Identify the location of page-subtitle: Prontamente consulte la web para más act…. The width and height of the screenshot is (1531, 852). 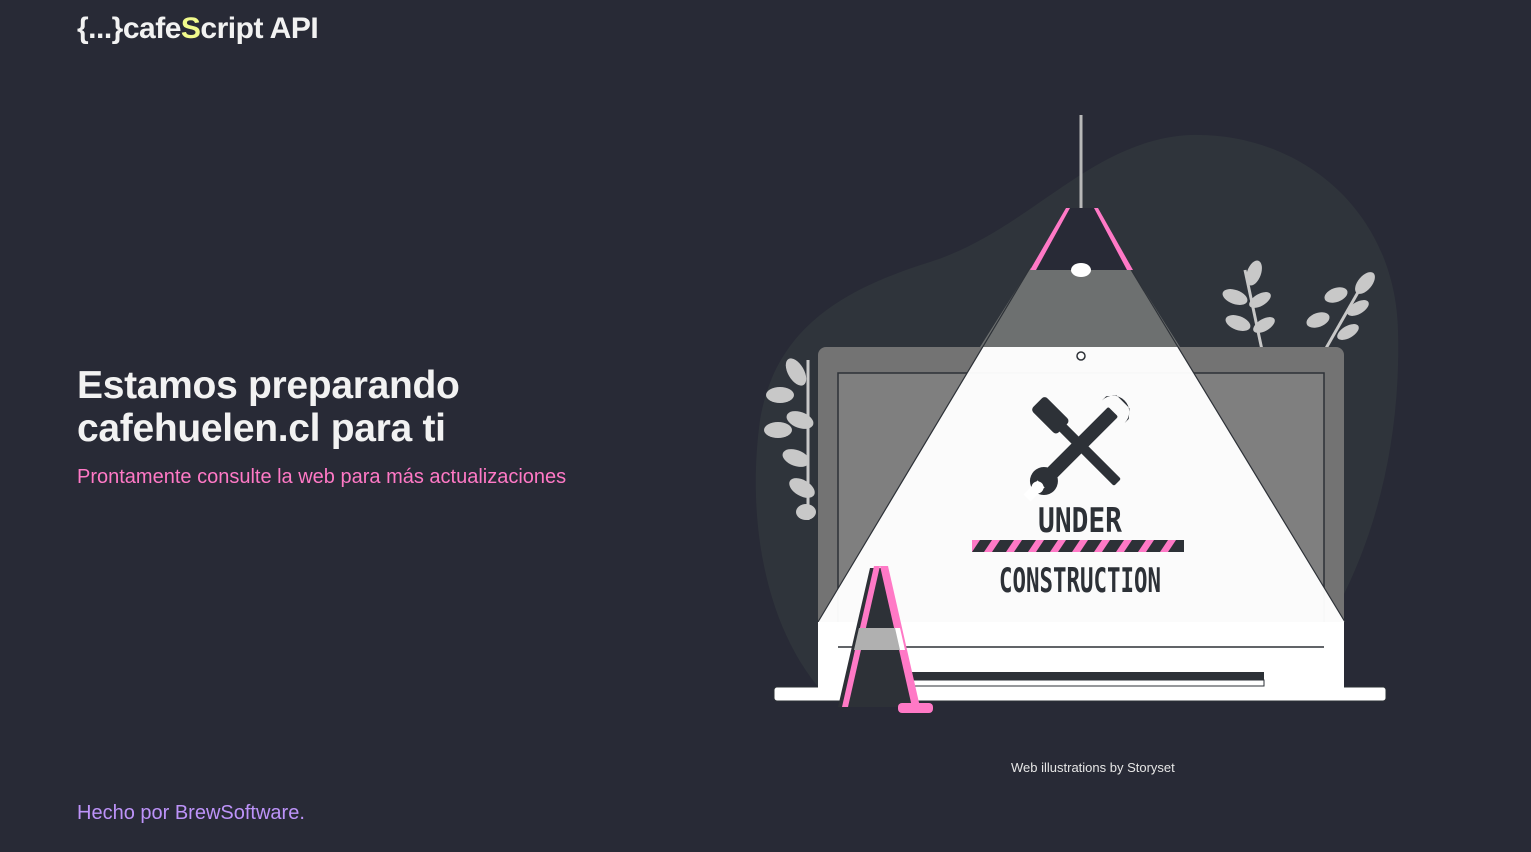
(322, 477).